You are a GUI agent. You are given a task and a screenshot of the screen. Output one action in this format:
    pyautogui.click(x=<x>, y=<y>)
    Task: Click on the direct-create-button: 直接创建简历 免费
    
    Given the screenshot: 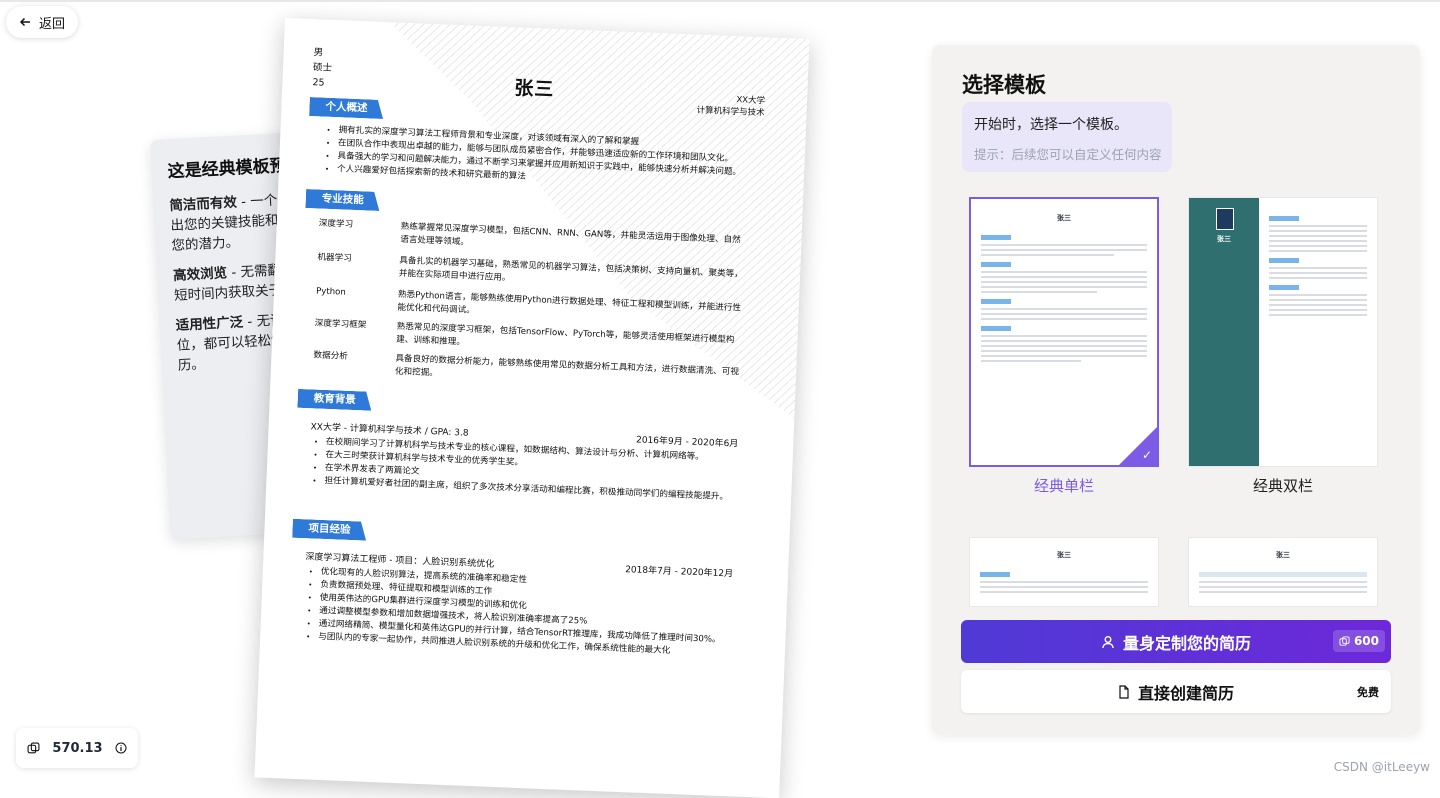 What is the action you would take?
    pyautogui.click(x=1176, y=691)
    